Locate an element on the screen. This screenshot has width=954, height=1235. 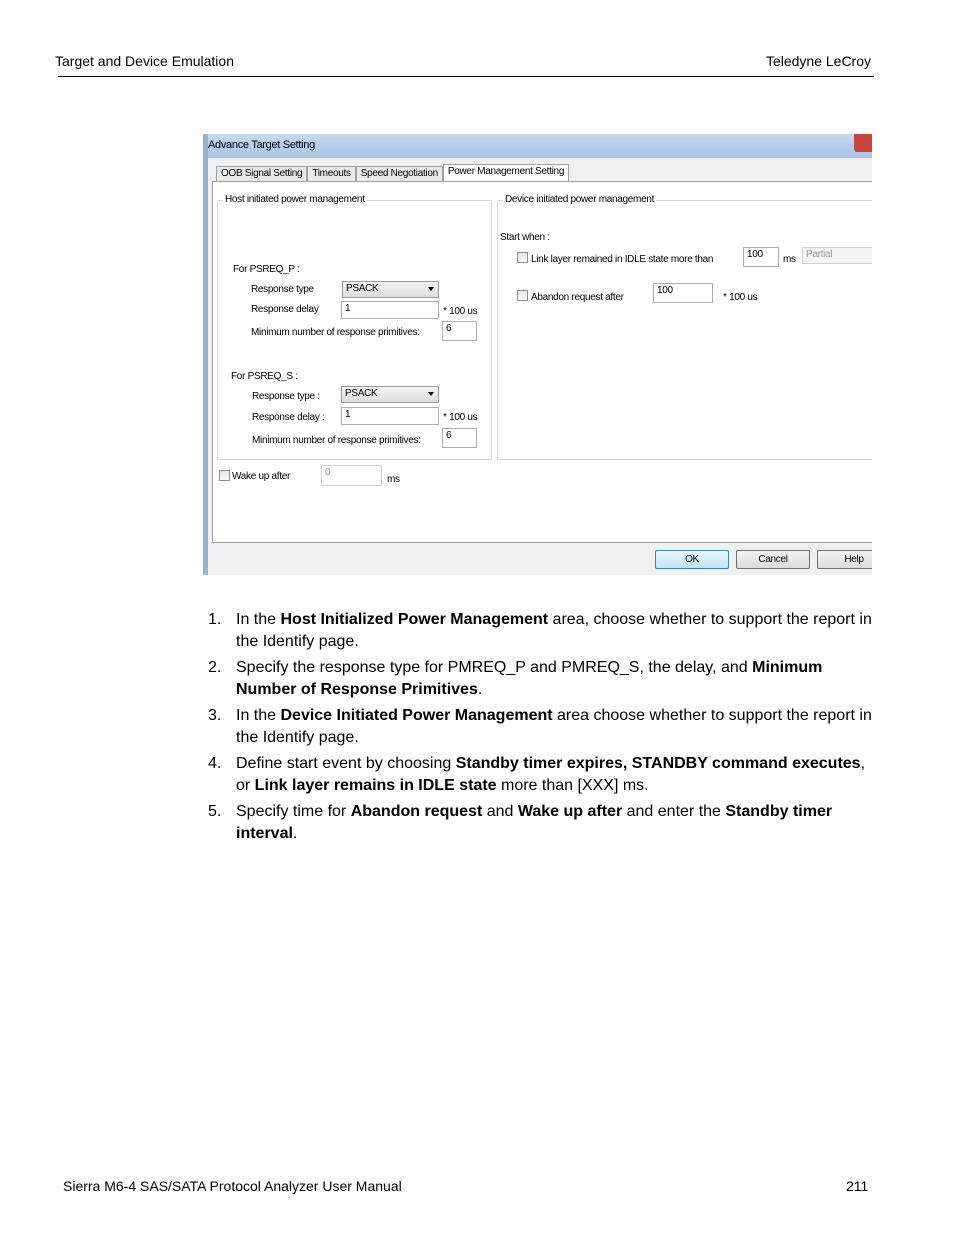
ok-button: OK is located at coordinates (692, 559).